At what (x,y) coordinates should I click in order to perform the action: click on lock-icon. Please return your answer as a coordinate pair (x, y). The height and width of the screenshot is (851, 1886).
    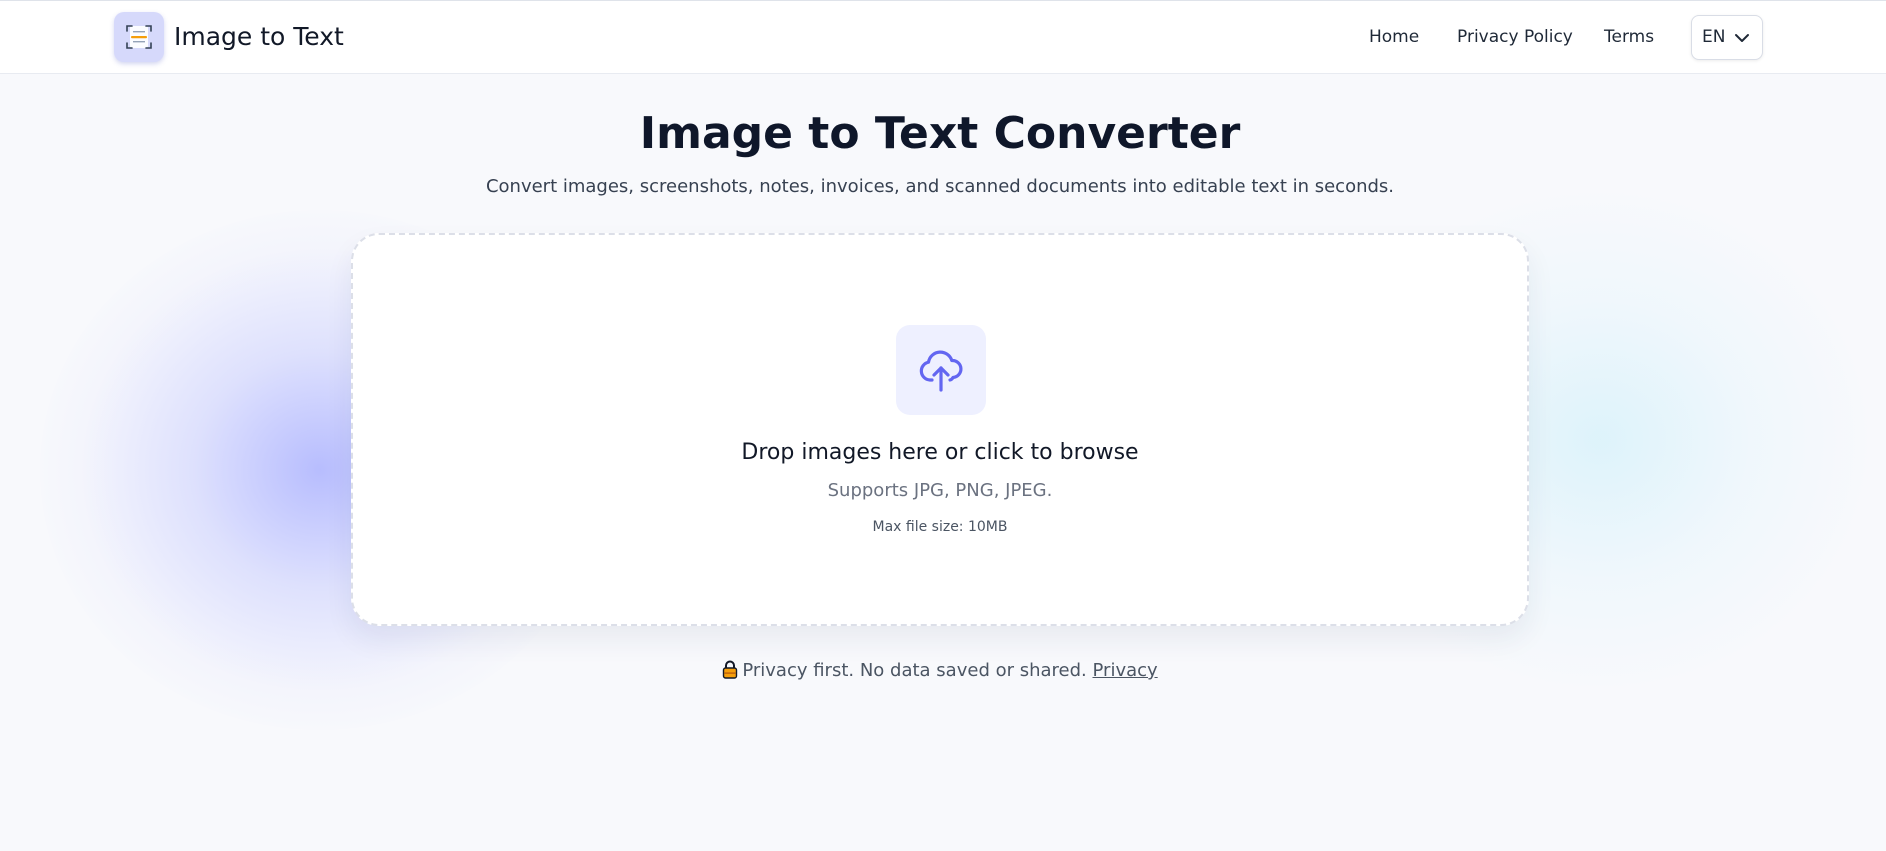
    Looking at the image, I should click on (730, 673).